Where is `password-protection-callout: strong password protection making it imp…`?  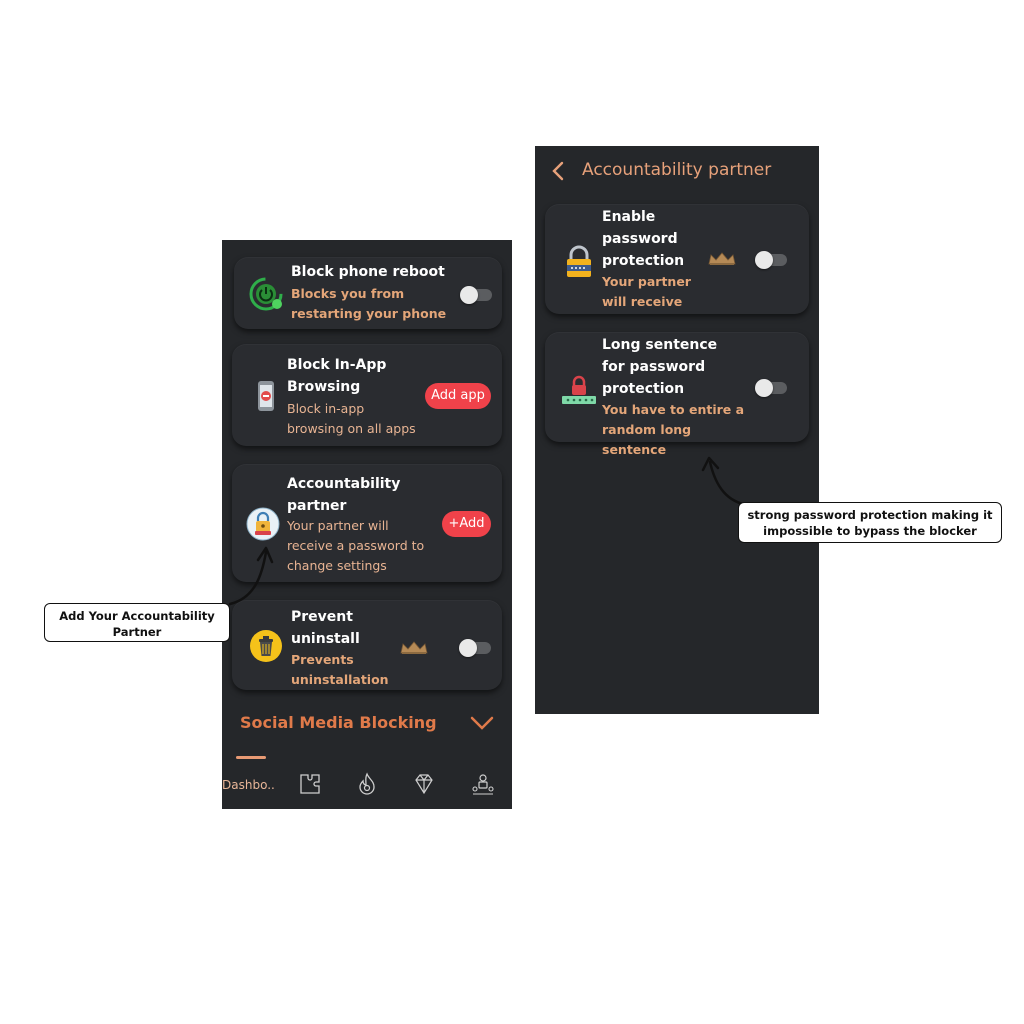 password-protection-callout: strong password protection making it imp… is located at coordinates (870, 522).